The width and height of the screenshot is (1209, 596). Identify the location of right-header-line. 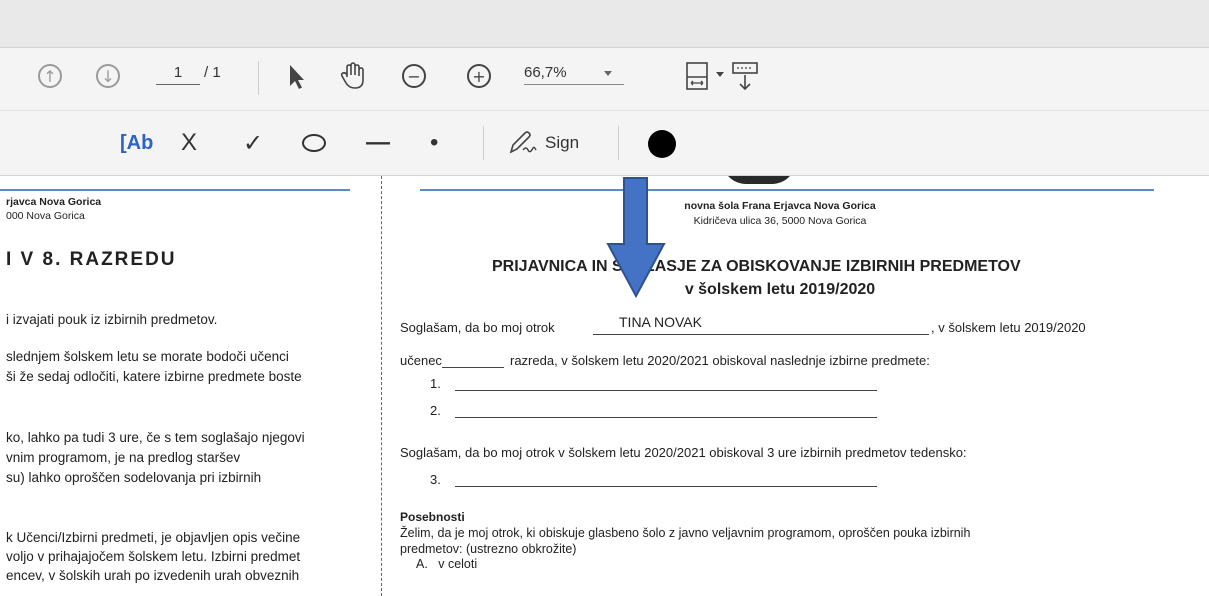
(787, 190).